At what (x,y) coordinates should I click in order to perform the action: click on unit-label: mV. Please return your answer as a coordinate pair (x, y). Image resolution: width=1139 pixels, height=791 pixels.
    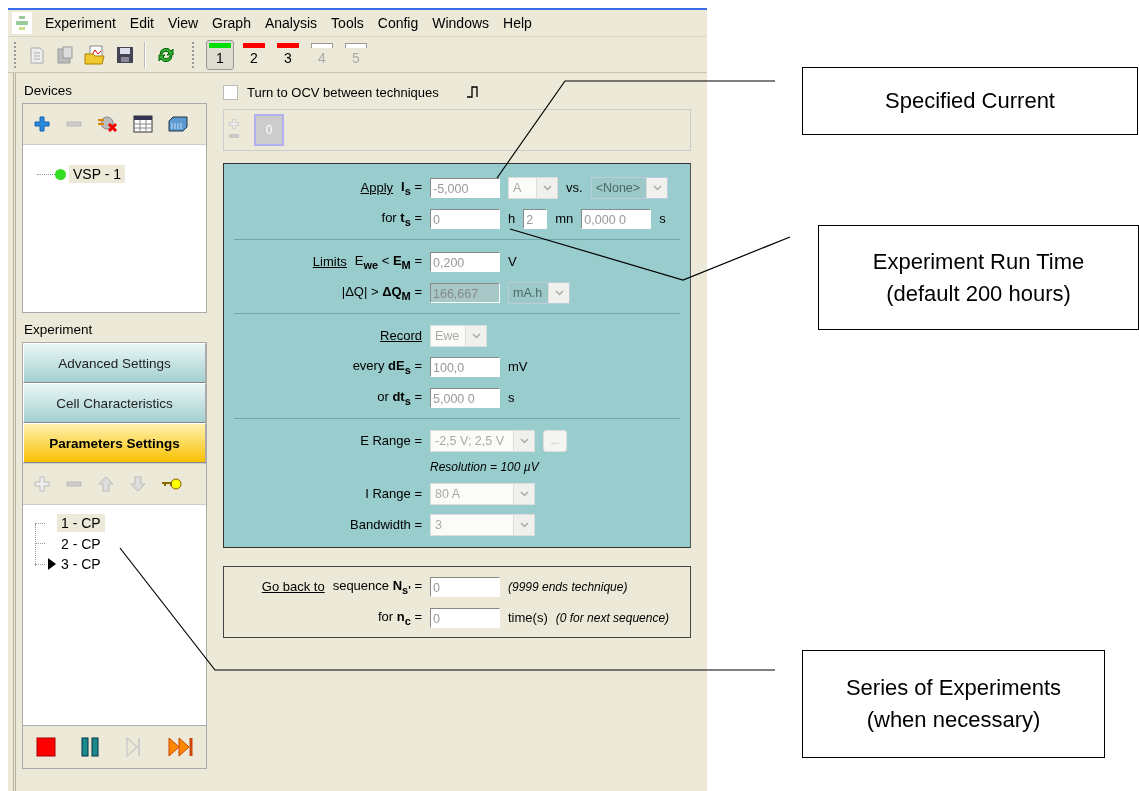
    Looking at the image, I should click on (518, 366).